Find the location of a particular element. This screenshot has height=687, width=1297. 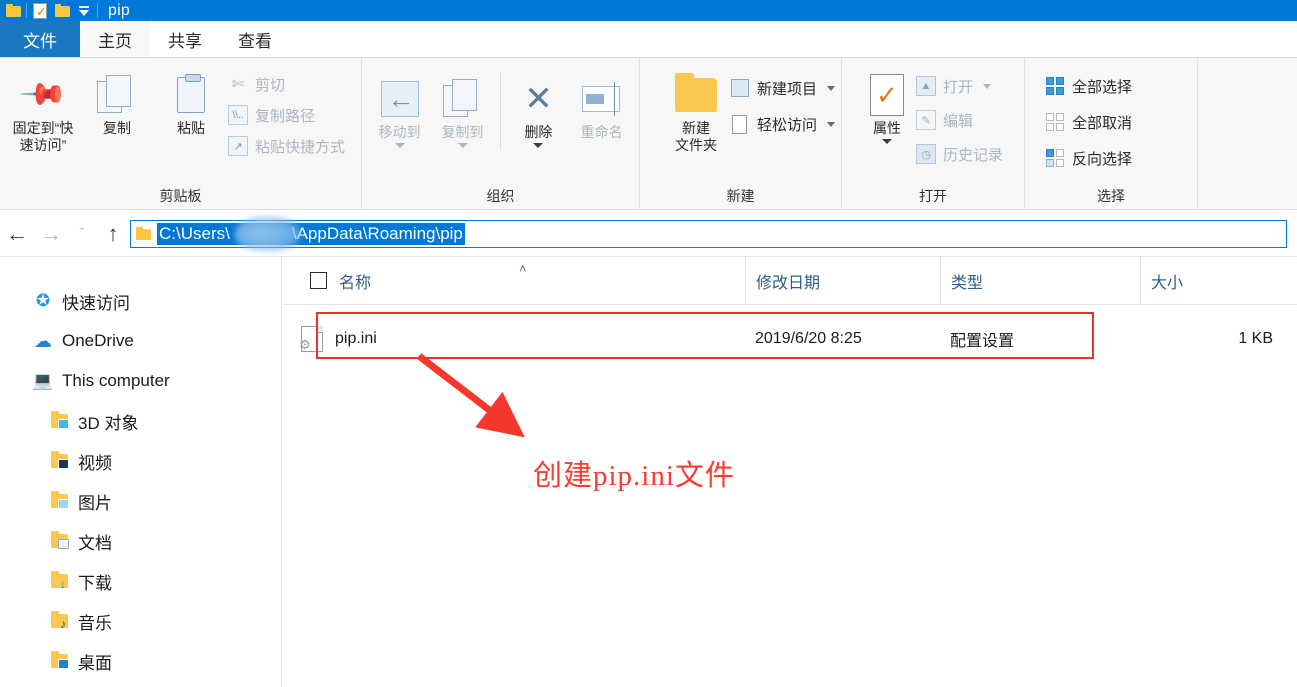

organize-group-label: 组织 is located at coordinates (500, 196).